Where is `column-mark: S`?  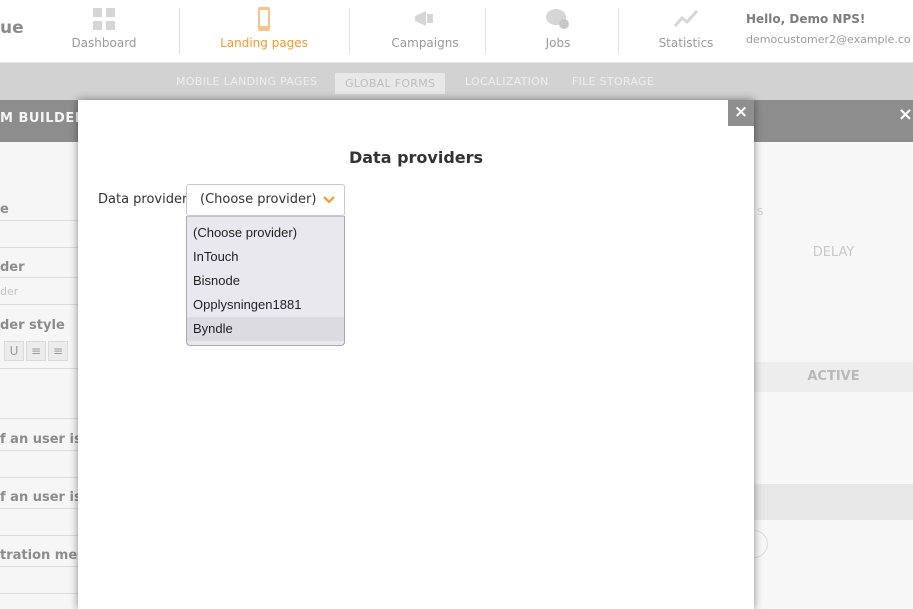
column-mark: S is located at coordinates (760, 212).